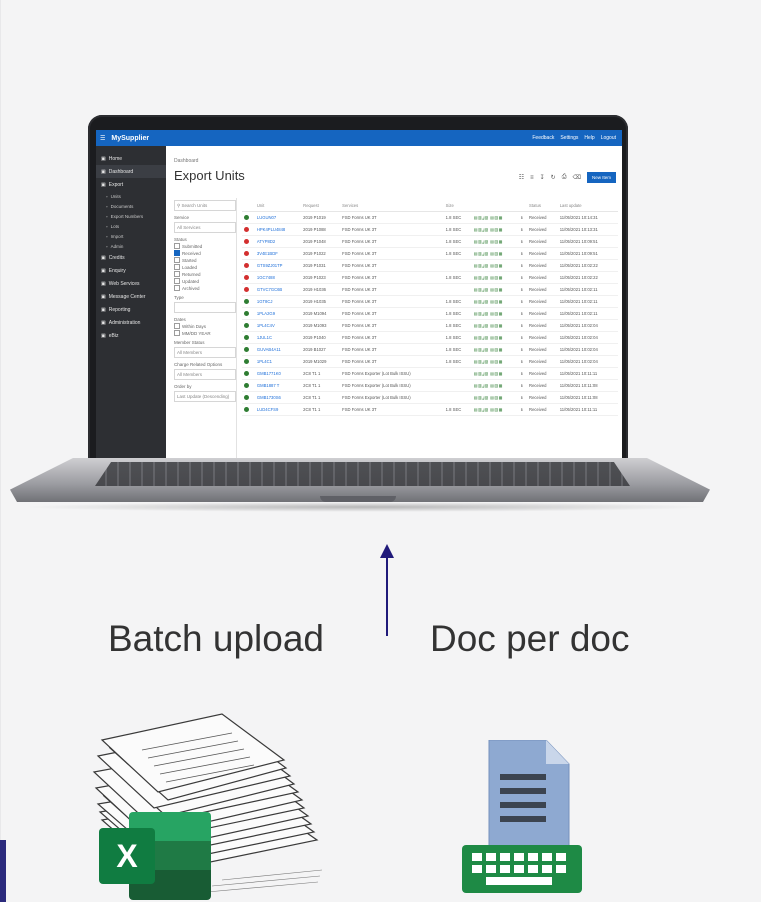  Describe the element at coordinates (392, 206) in the screenshot. I see `column-header: Services` at that location.